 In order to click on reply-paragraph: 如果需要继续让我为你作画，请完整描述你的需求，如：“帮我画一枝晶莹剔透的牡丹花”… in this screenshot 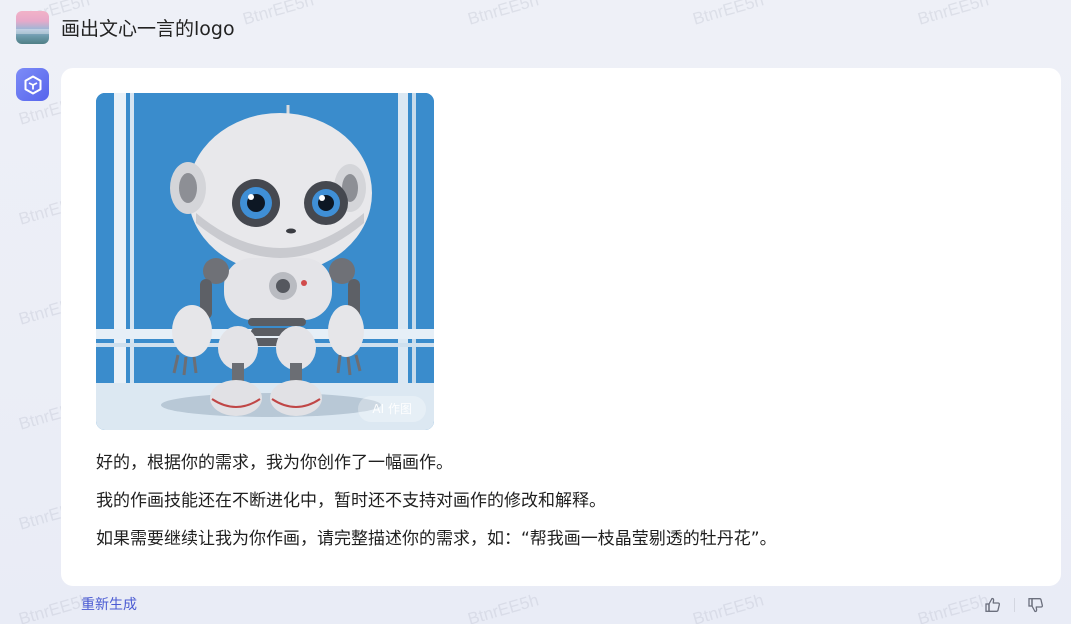, I will do `click(436, 539)`.